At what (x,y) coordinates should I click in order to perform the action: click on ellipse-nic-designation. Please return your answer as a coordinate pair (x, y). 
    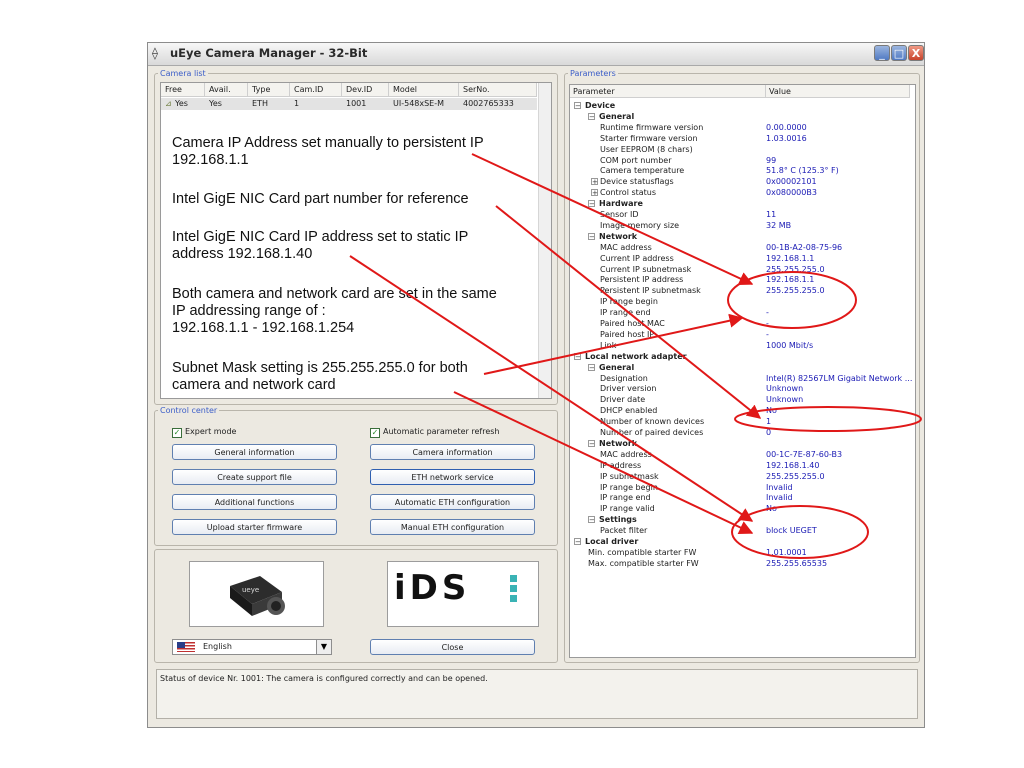
    Looking at the image, I should click on (828, 419).